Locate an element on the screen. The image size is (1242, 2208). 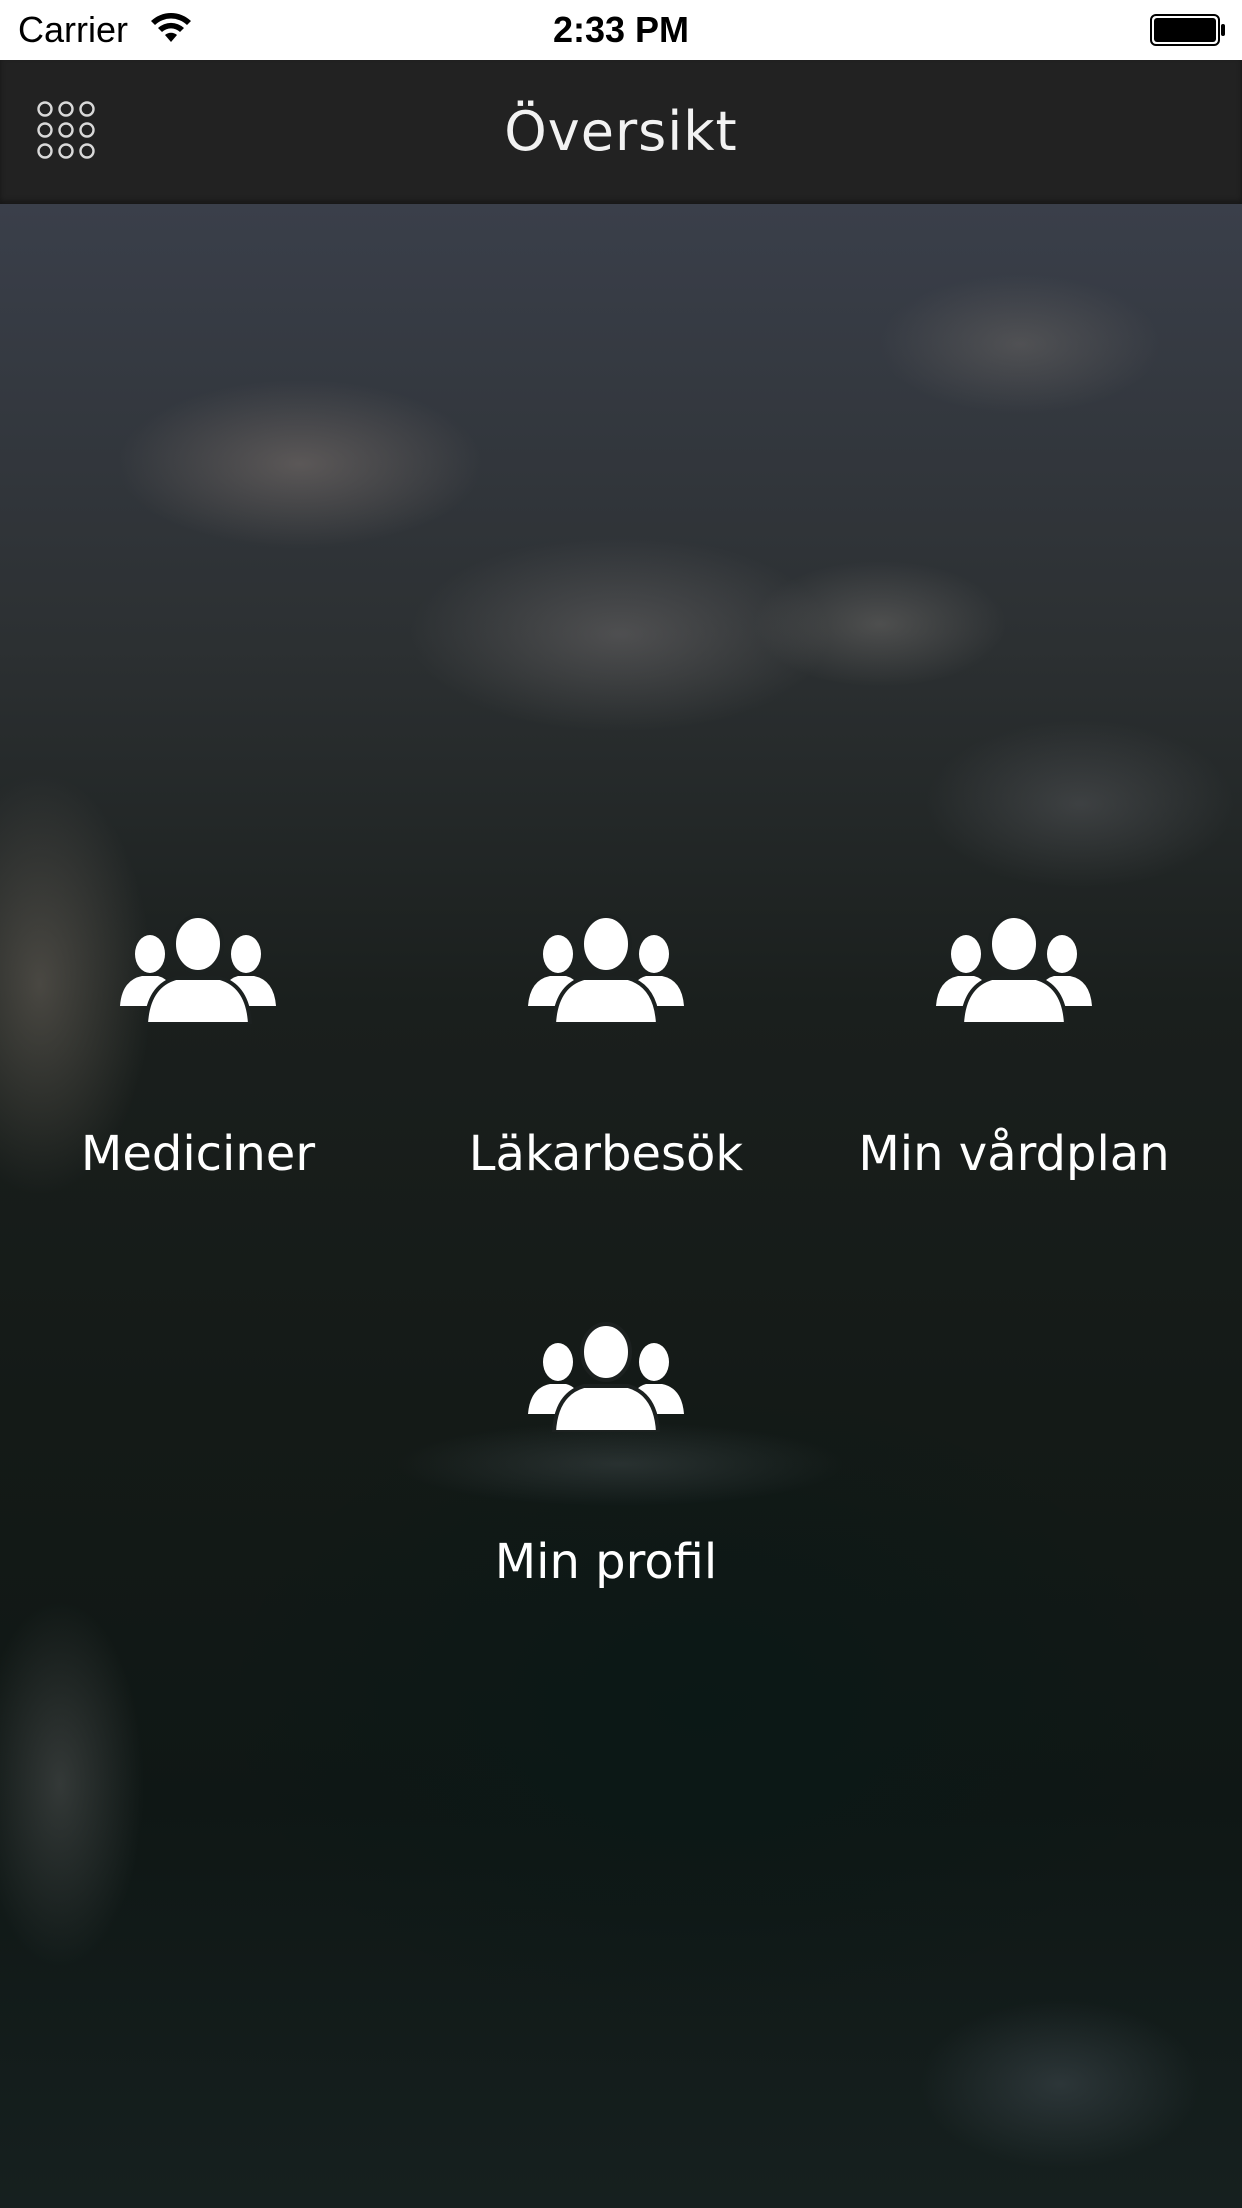
navigation-bar: Översikt is located at coordinates (621, 132).